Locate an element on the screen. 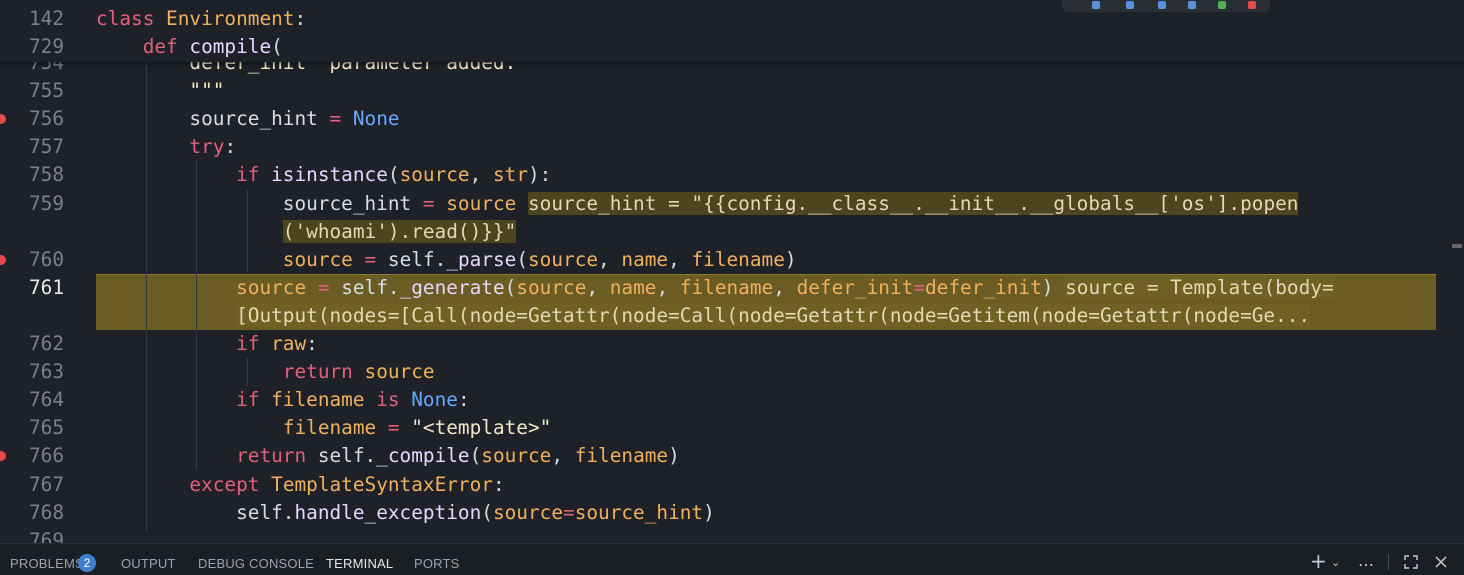 This screenshot has height=575, width=1464. code-line: 767 except TemplateSyntaxError: is located at coordinates (732, 485).